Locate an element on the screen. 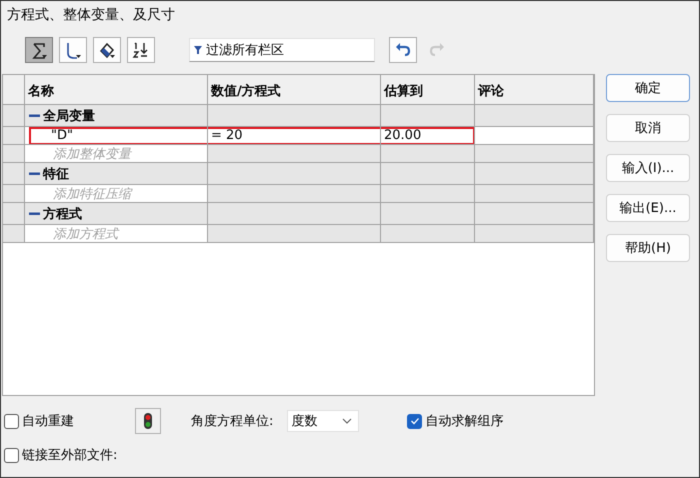 The height and width of the screenshot is (478, 700). group-label: 方程式 is located at coordinates (62, 214).